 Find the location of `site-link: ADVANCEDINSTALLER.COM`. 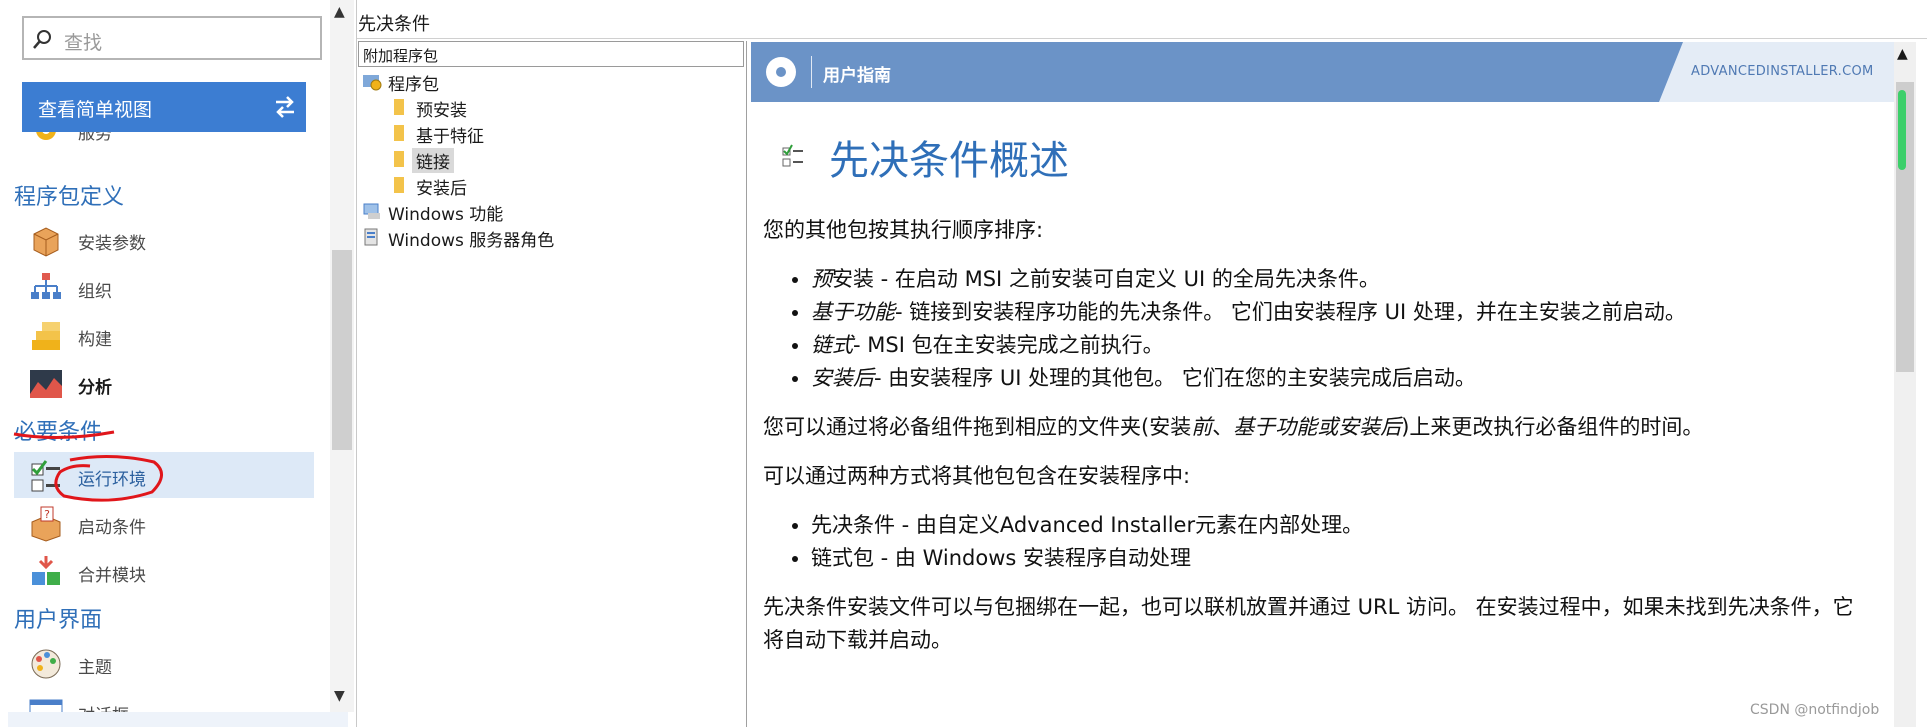

site-link: ADVANCEDINSTALLER.COM is located at coordinates (1782, 71).